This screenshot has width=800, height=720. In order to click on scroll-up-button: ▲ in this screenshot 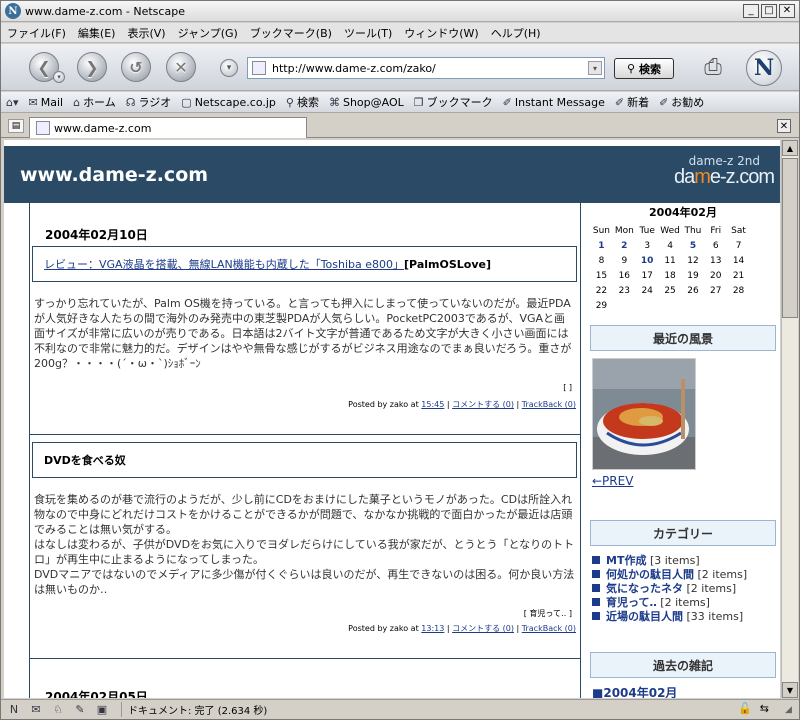, I will do `click(790, 148)`.